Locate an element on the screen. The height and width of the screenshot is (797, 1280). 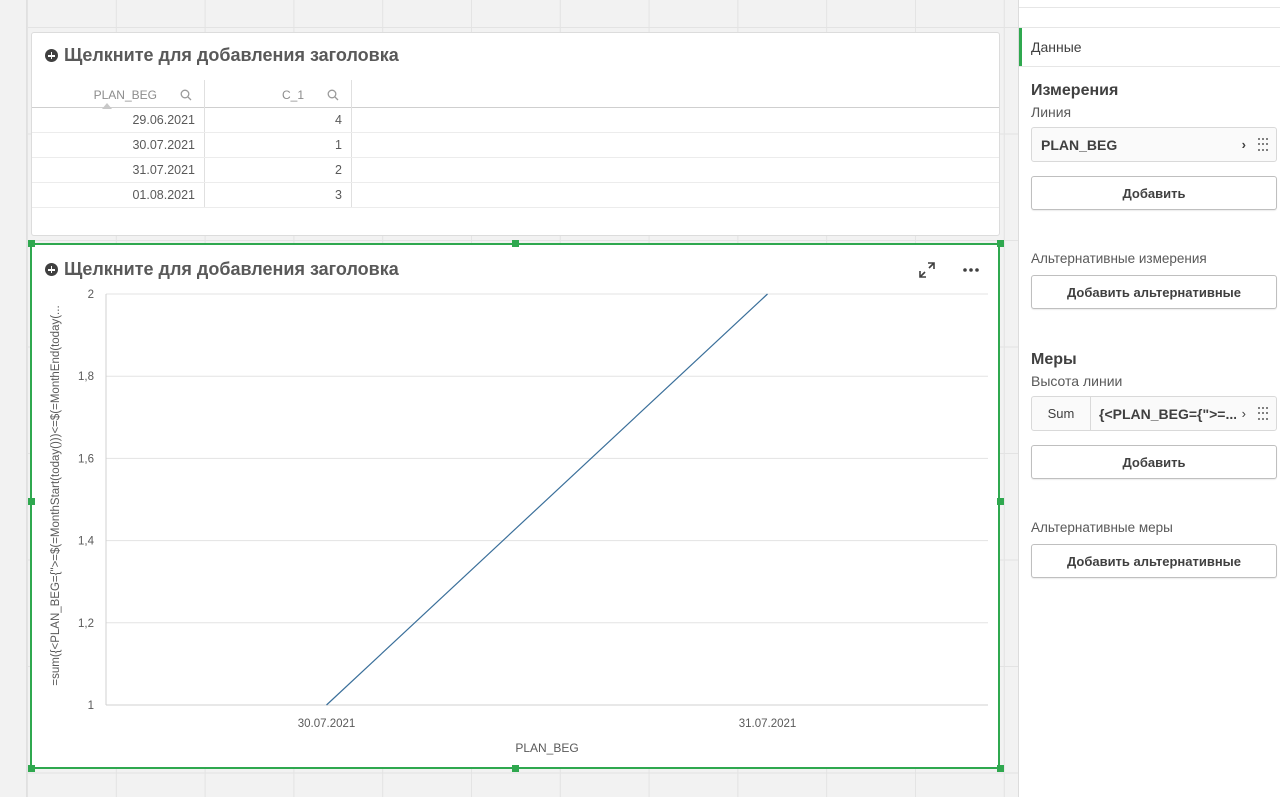
table-cell: 01.08.2021 is located at coordinates (118, 195).